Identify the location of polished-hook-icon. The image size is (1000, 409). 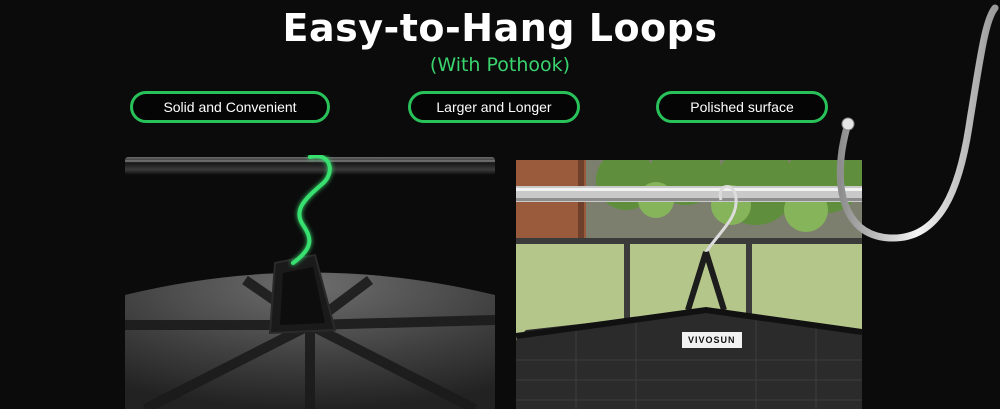
(917, 123).